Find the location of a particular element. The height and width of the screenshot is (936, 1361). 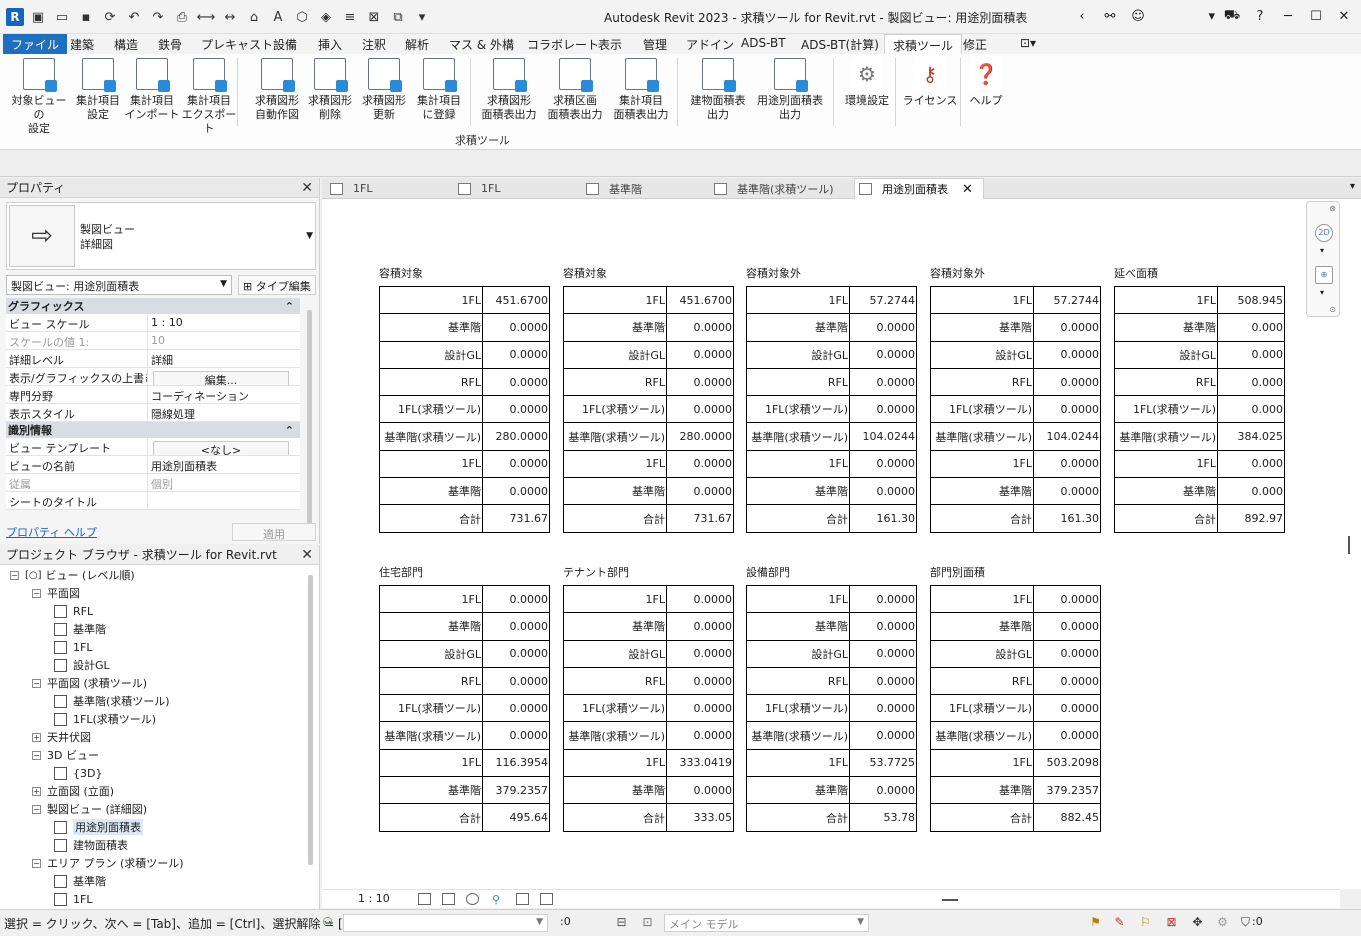

dimension-icon: ↔ is located at coordinates (230, 17).